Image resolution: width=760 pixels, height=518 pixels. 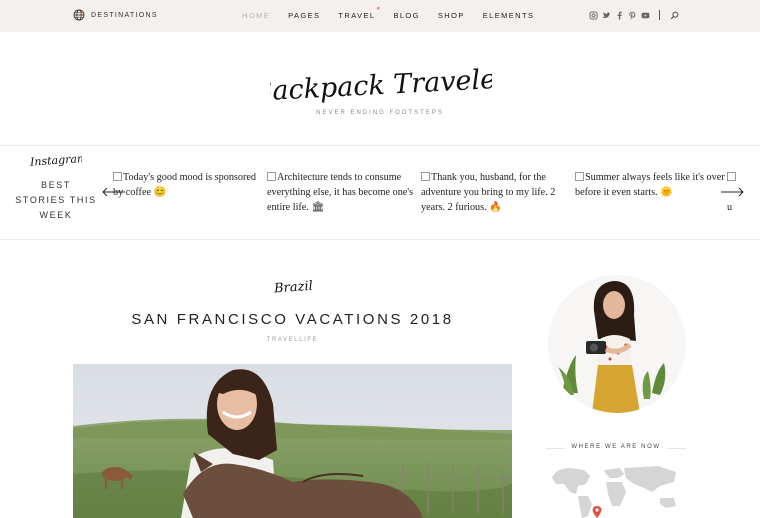 What do you see at coordinates (292, 319) in the screenshot?
I see `post-title: SAN FRANCISCO VACATIONS 2018` at bounding box center [292, 319].